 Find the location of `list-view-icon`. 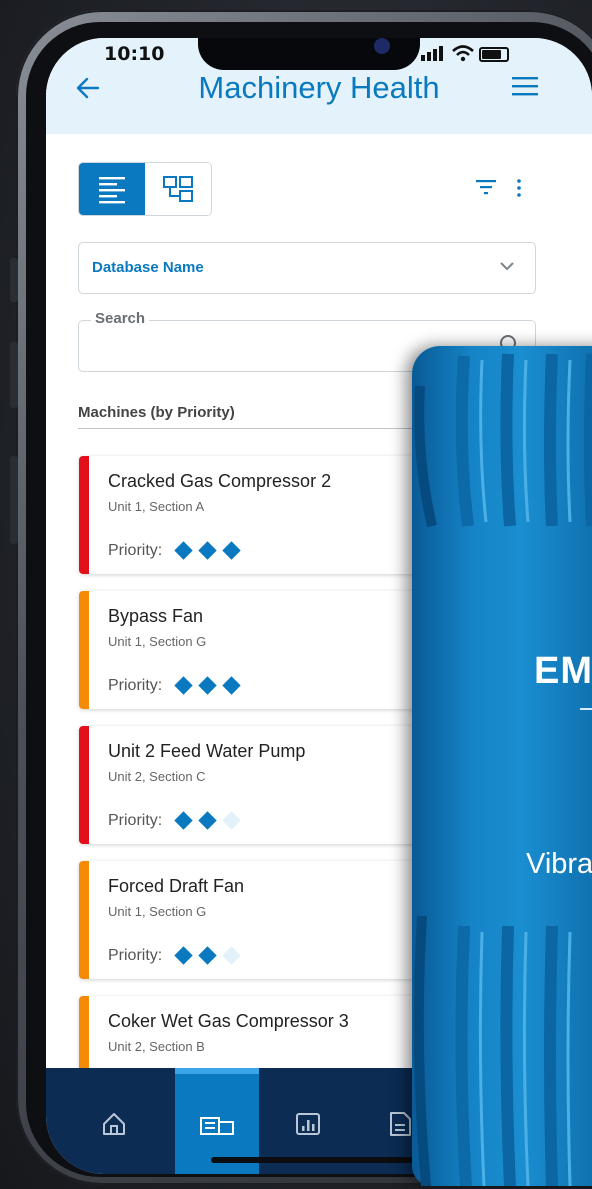

list-view-icon is located at coordinates (112, 190).